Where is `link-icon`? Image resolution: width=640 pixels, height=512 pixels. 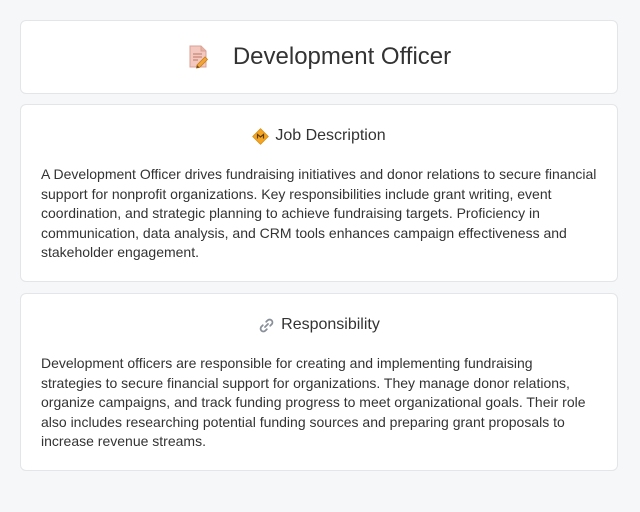
link-icon is located at coordinates (266, 325).